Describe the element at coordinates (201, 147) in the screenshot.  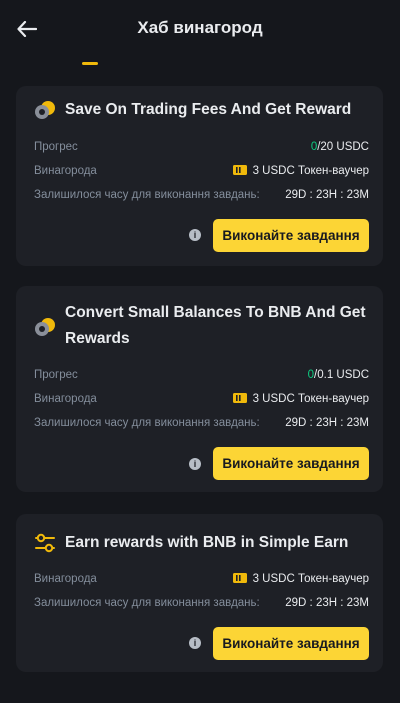
I see `progress-row: Прогрес 0/20 USDC` at that location.